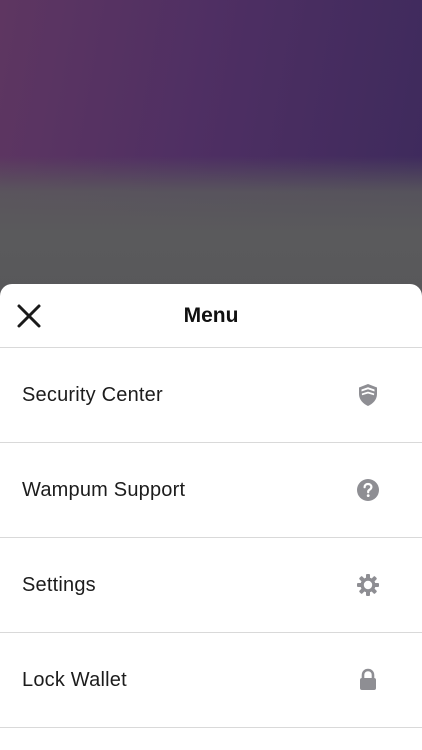 The width and height of the screenshot is (422, 750). Describe the element at coordinates (368, 680) in the screenshot. I see `lock-icon` at that location.